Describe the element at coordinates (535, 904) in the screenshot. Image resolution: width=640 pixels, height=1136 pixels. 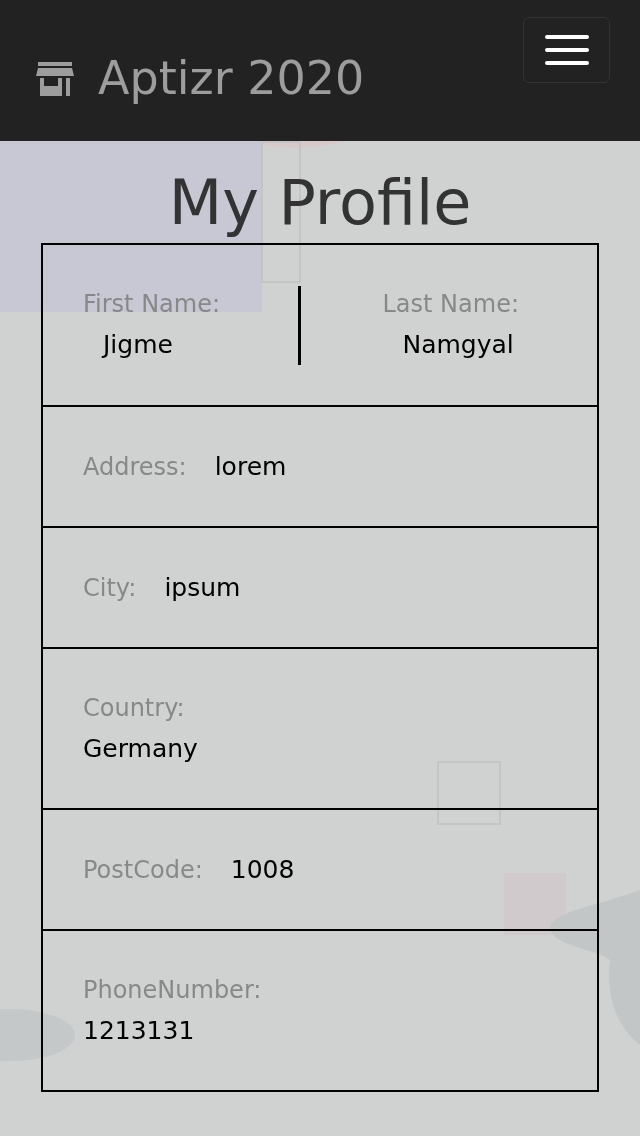
I see `square-decoration` at that location.